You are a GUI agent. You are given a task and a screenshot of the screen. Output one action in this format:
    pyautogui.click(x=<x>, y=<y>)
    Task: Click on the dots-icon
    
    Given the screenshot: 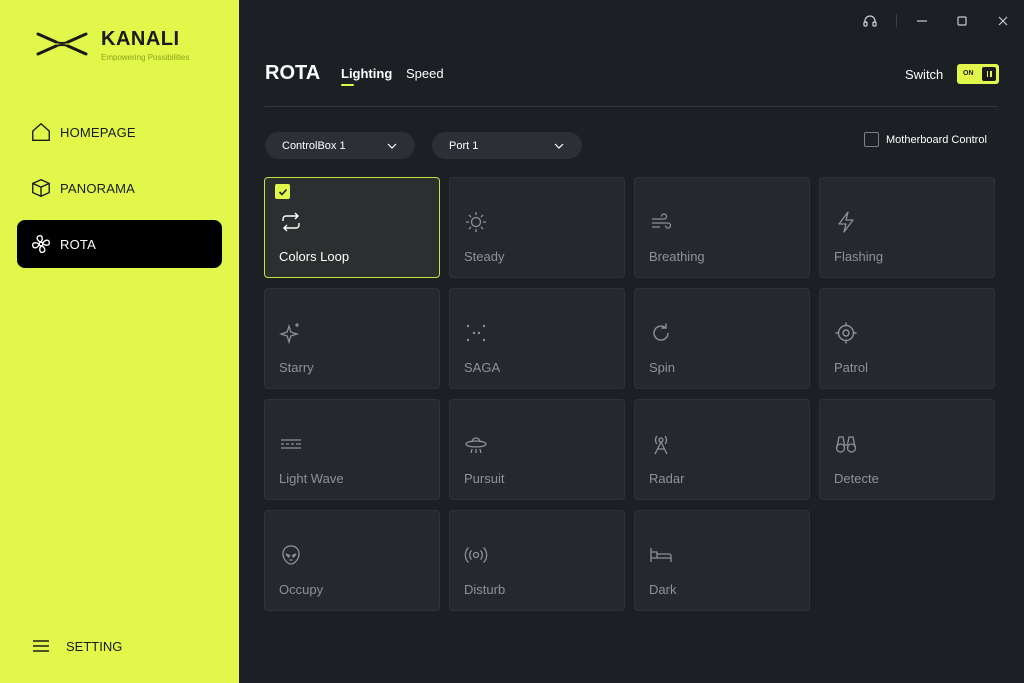 What is the action you would take?
    pyautogui.click(x=476, y=333)
    